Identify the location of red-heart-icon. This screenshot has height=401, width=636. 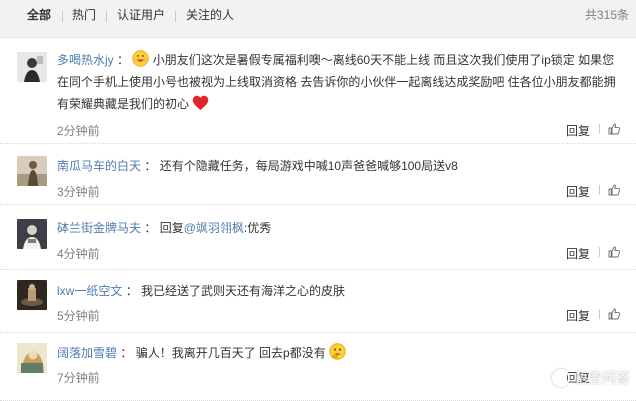
(201, 102).